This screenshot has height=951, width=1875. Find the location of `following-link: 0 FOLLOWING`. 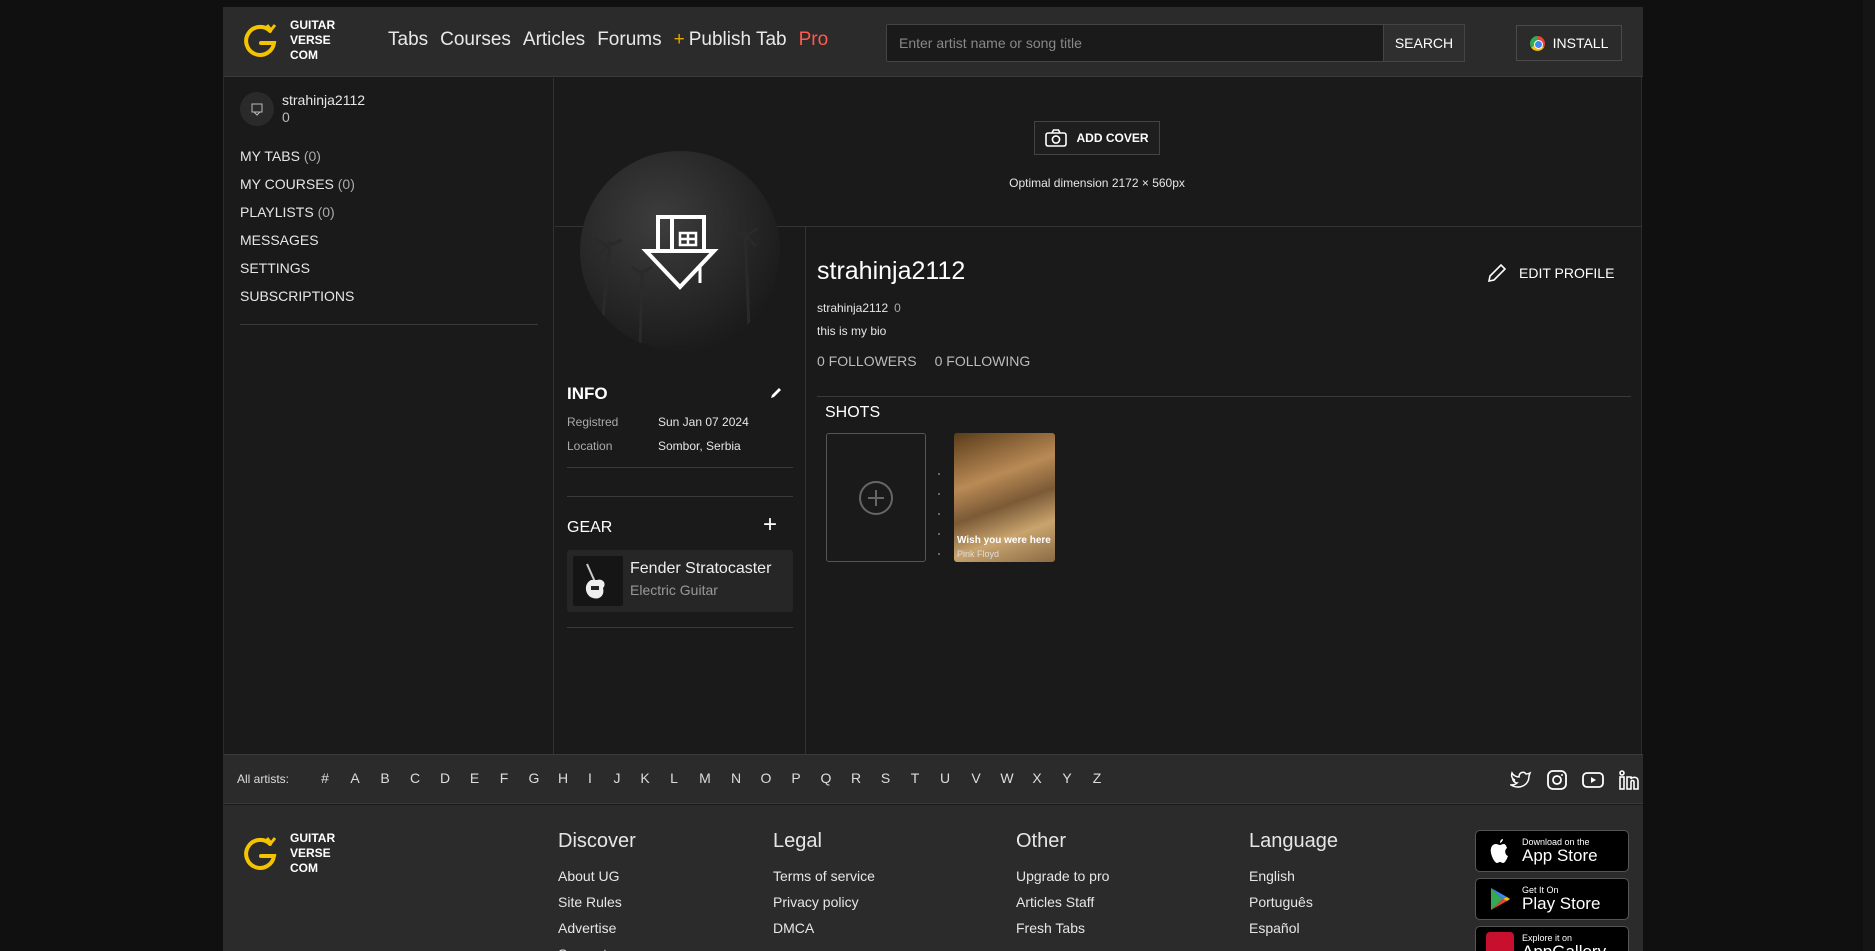

following-link: 0 FOLLOWING is located at coordinates (983, 361).